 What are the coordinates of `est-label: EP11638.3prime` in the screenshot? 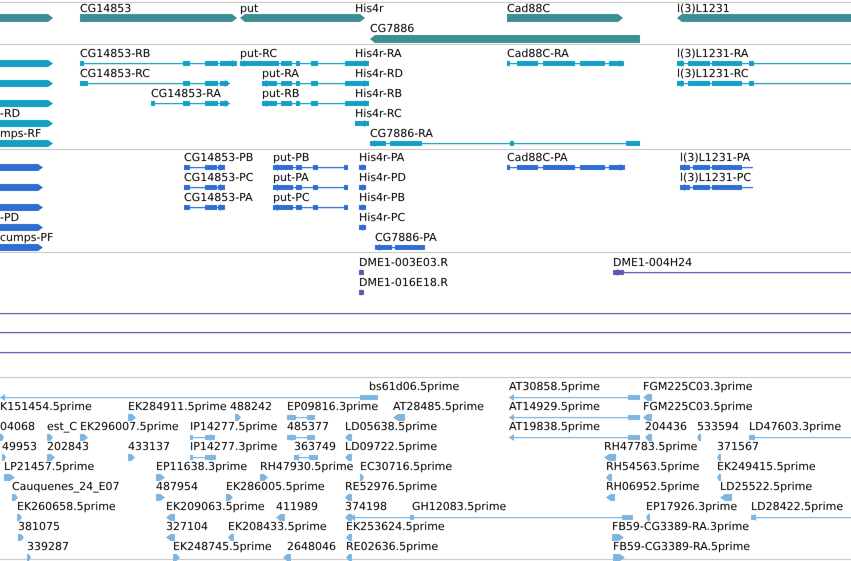 It's located at (202, 466).